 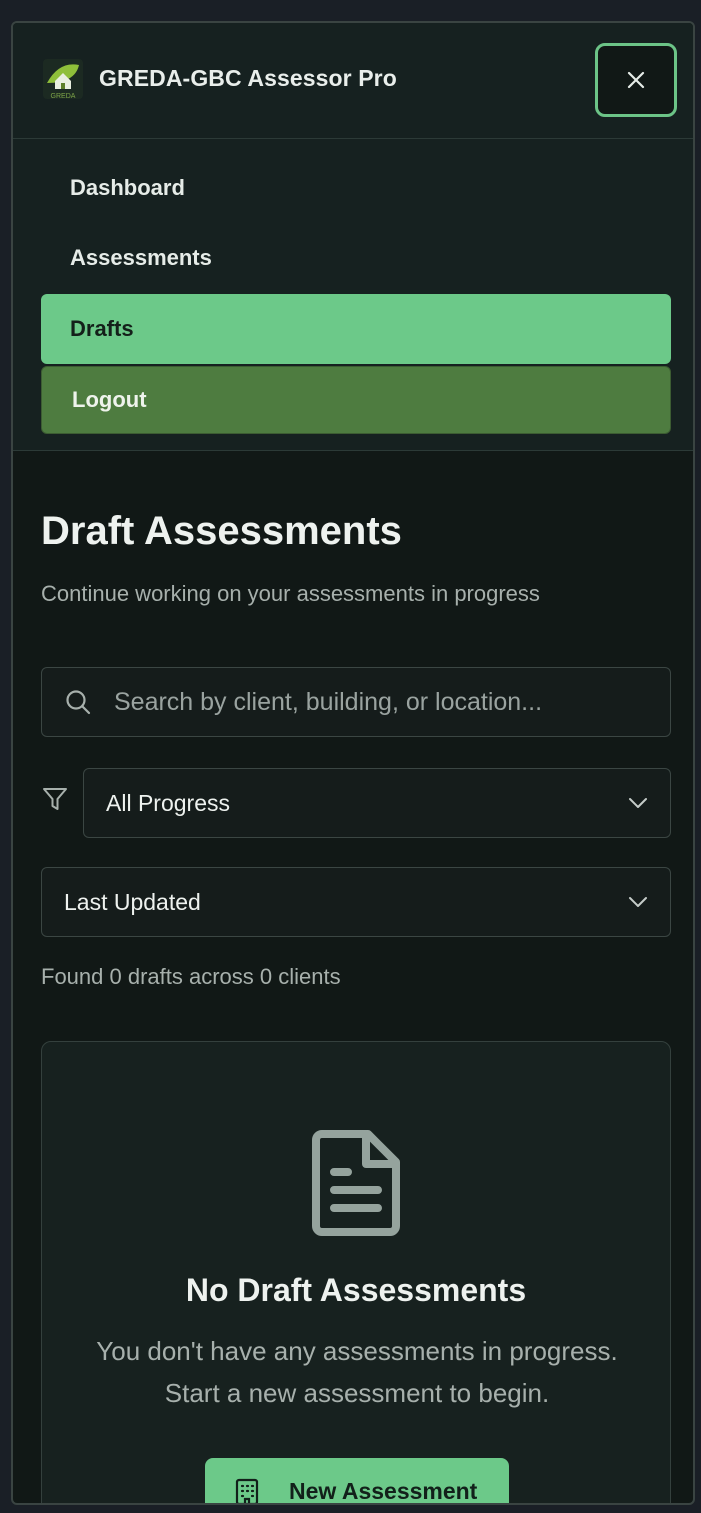 I want to click on search-box, so click(x=356, y=702).